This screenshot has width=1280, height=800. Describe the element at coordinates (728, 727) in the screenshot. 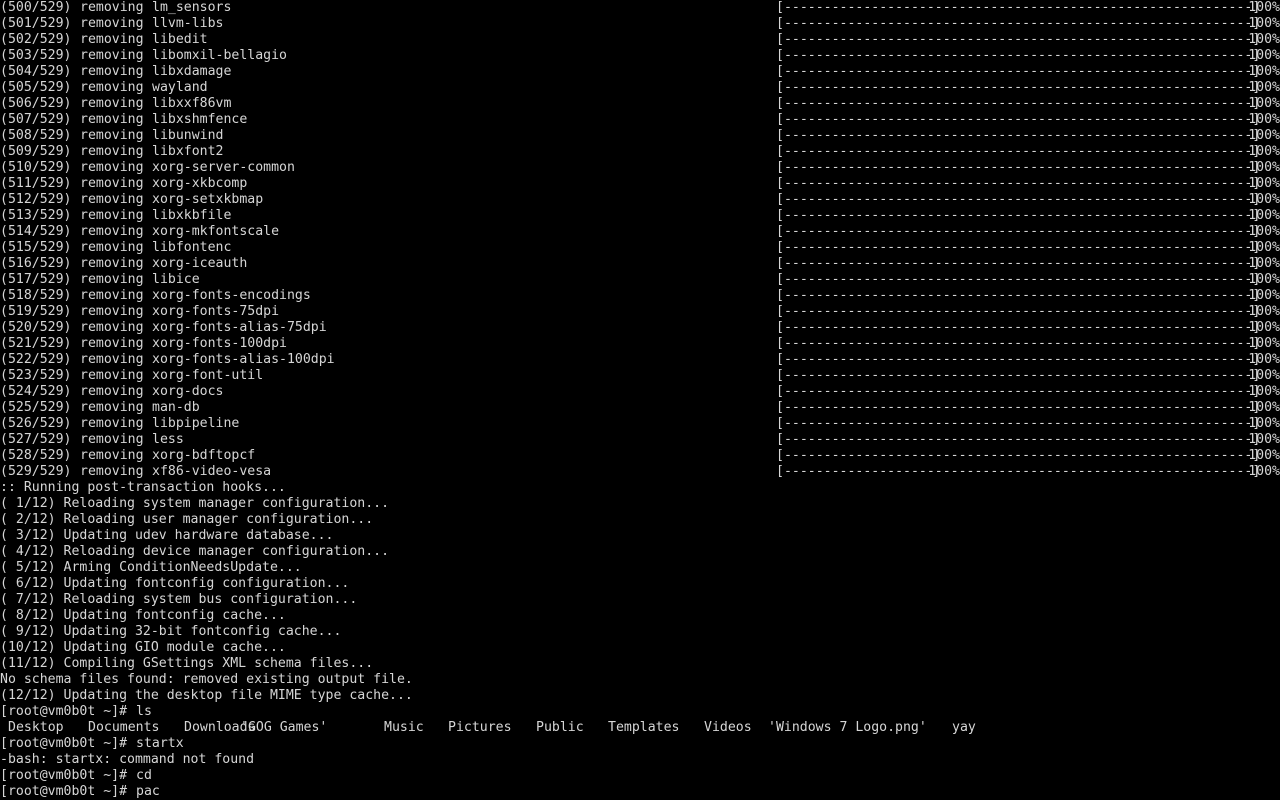

I see `directory-entry: Videos` at that location.